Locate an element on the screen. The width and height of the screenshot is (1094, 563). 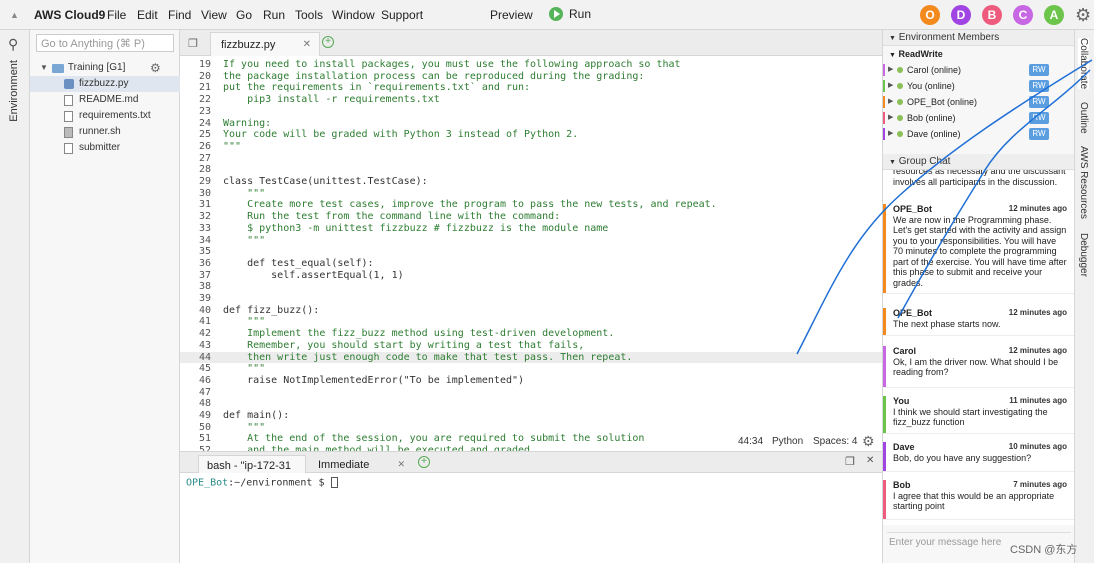
menu-run: Run is located at coordinates (274, 15).